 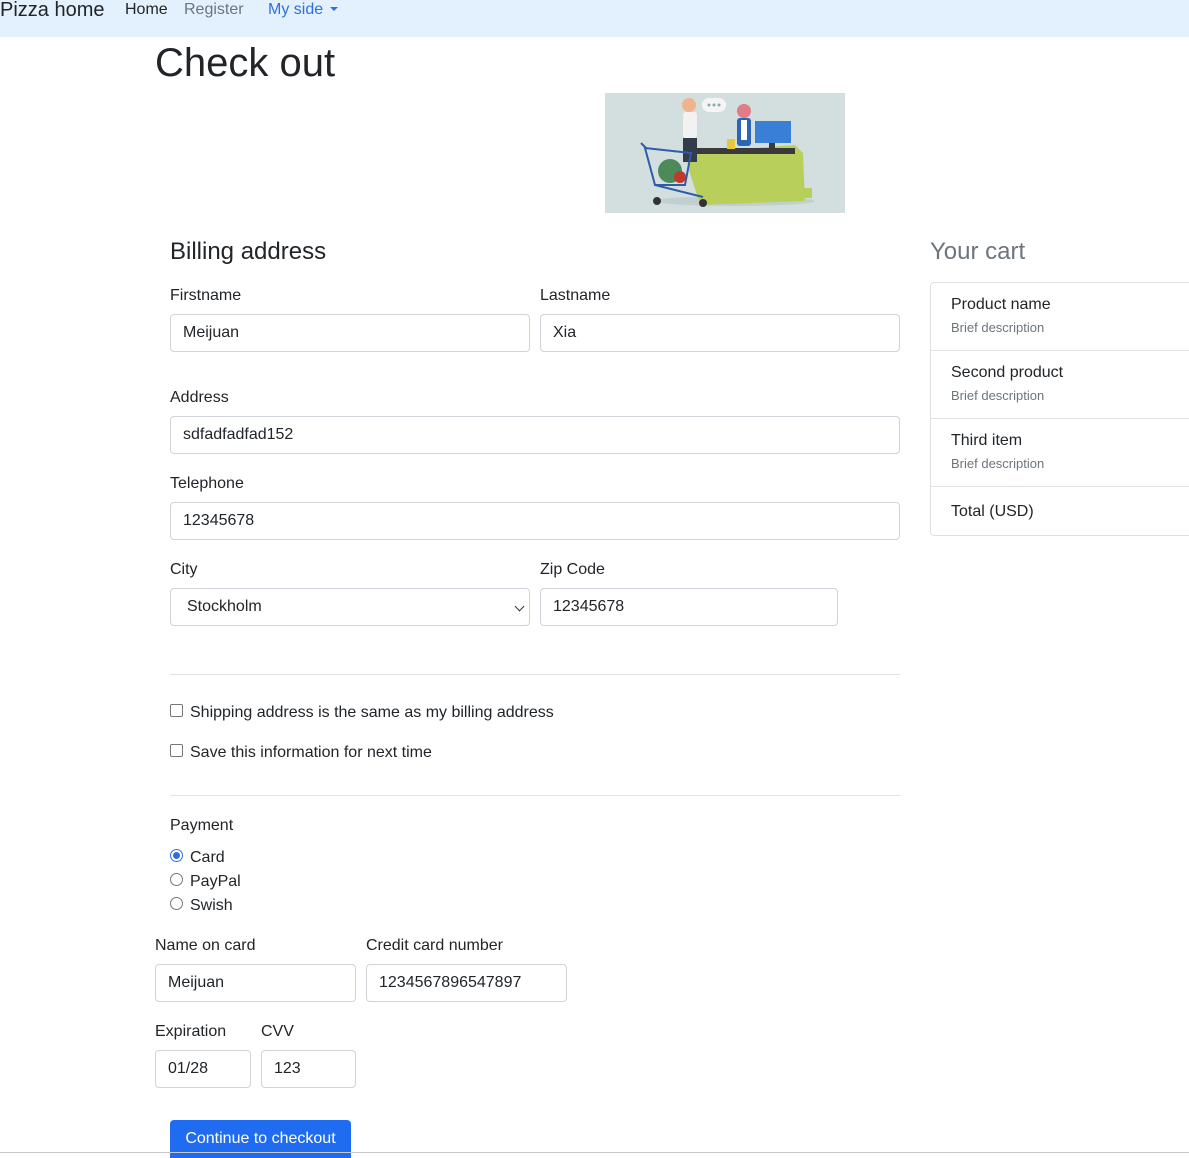 I want to click on cvv-label: CVV, so click(x=277, y=1031).